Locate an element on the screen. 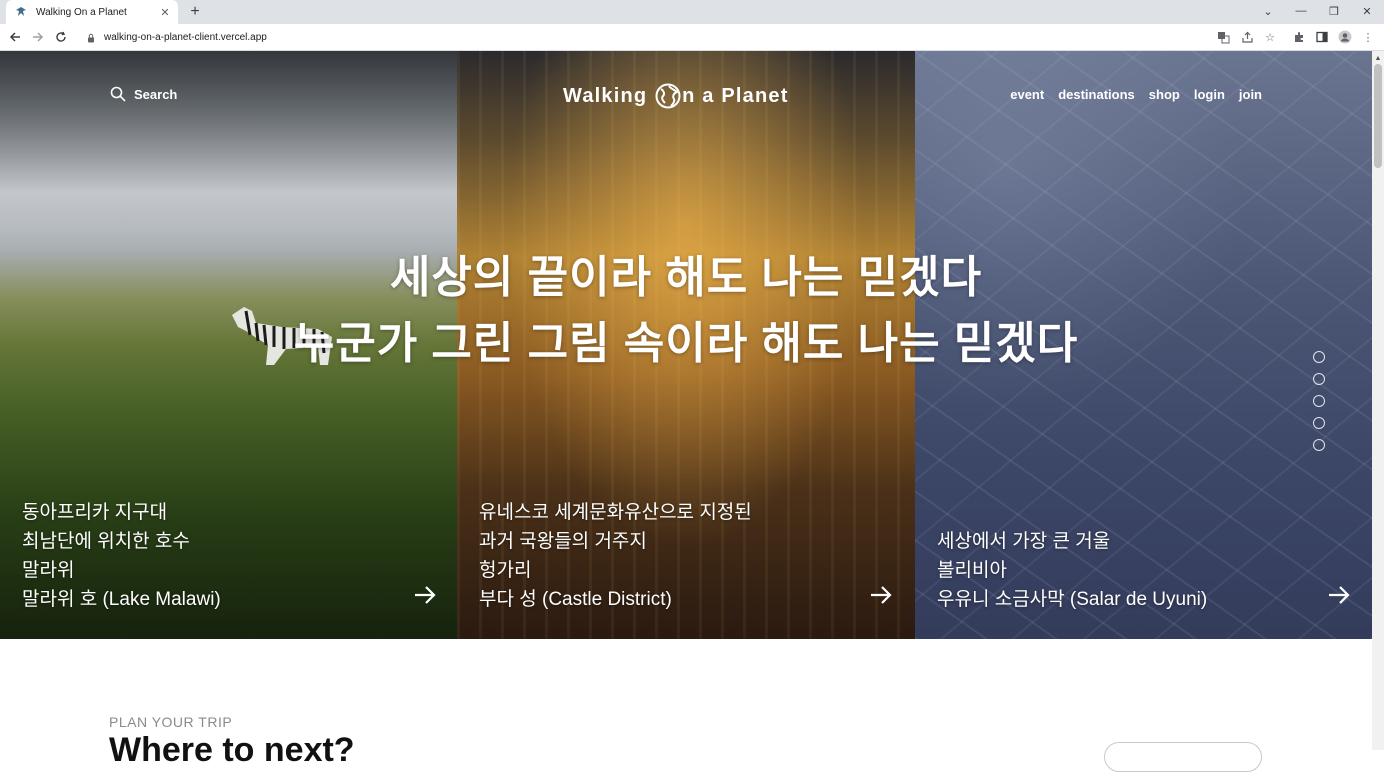  tab-title: Walking On a Planet is located at coordinates (81, 12).